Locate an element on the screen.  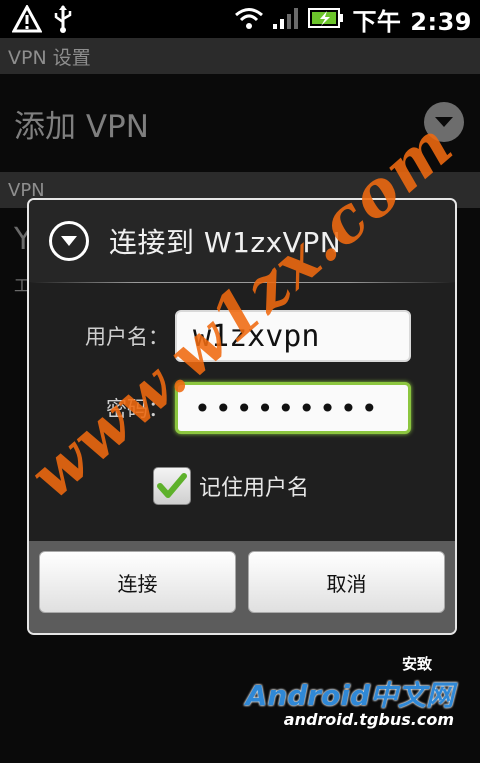
status-left-icons is located at coordinates (42, 20).